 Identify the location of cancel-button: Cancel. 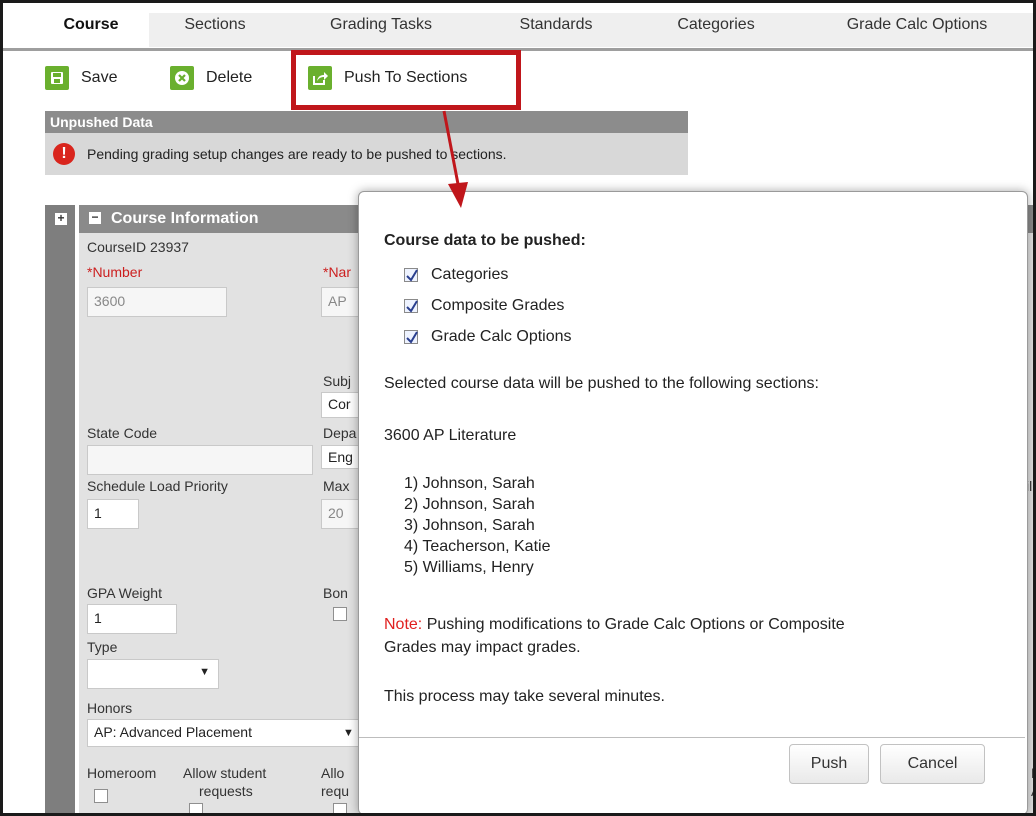
(932, 764).